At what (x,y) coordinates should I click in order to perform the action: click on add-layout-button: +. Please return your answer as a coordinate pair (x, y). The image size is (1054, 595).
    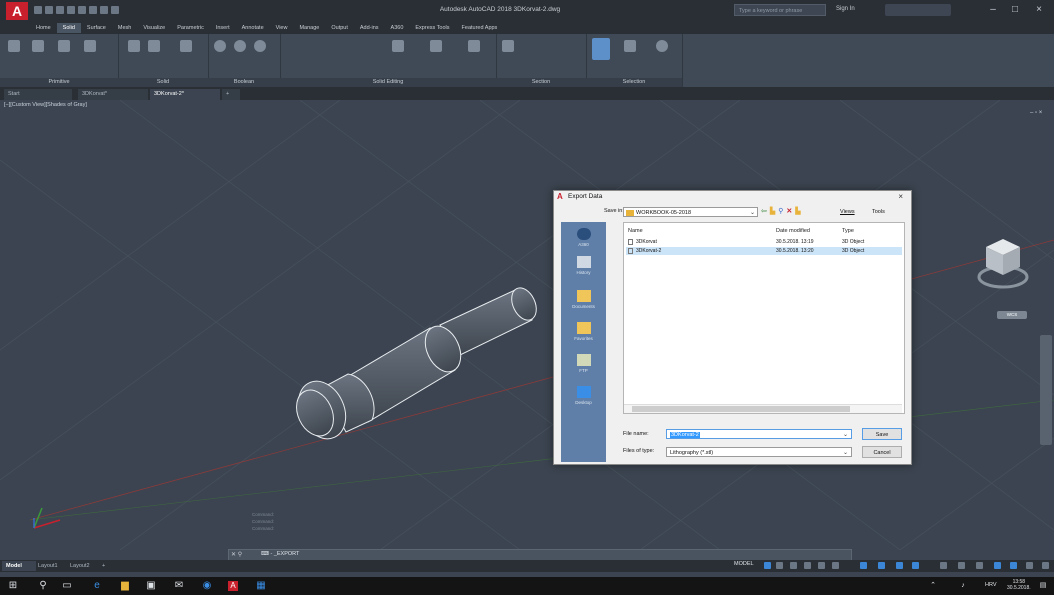
    Looking at the image, I should click on (106, 566).